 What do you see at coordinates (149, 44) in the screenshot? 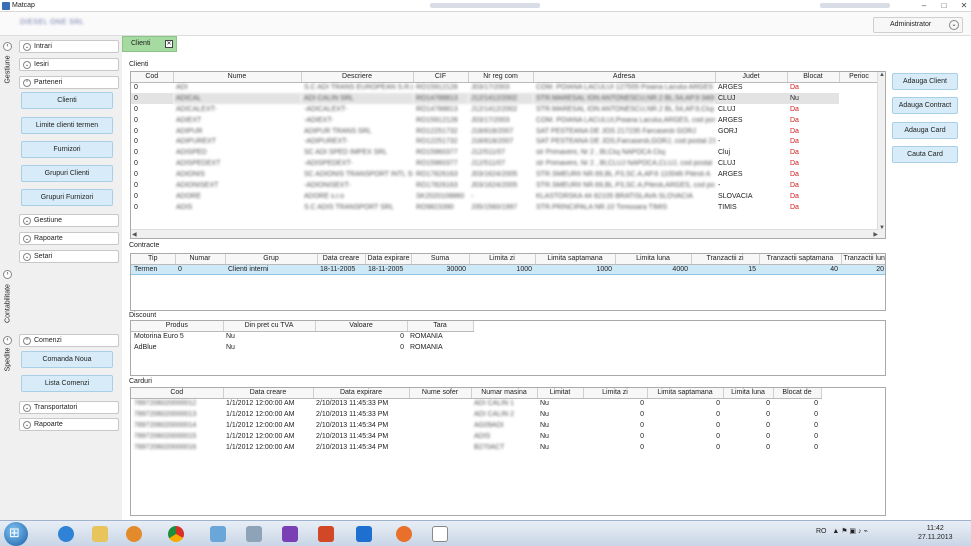
I see `tab-clienti: Clienti ✕` at bounding box center [149, 44].